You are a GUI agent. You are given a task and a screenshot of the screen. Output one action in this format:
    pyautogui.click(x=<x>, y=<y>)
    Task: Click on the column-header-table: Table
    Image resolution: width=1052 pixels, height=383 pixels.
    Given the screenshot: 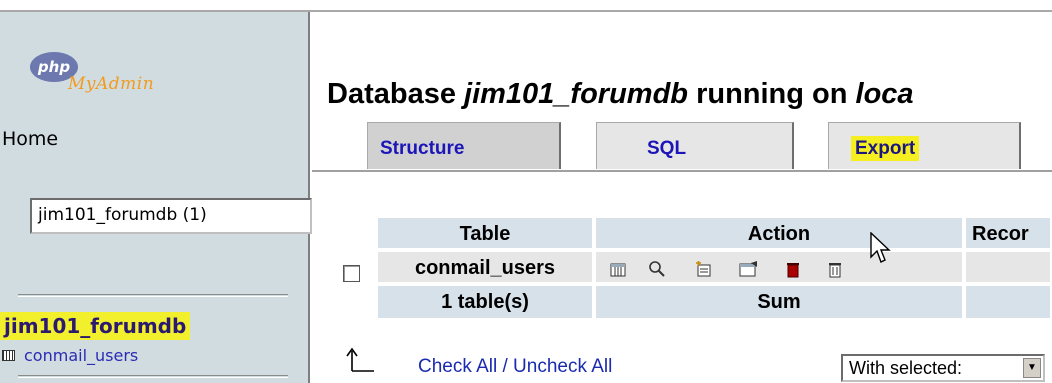 What is the action you would take?
    pyautogui.click(x=486, y=234)
    